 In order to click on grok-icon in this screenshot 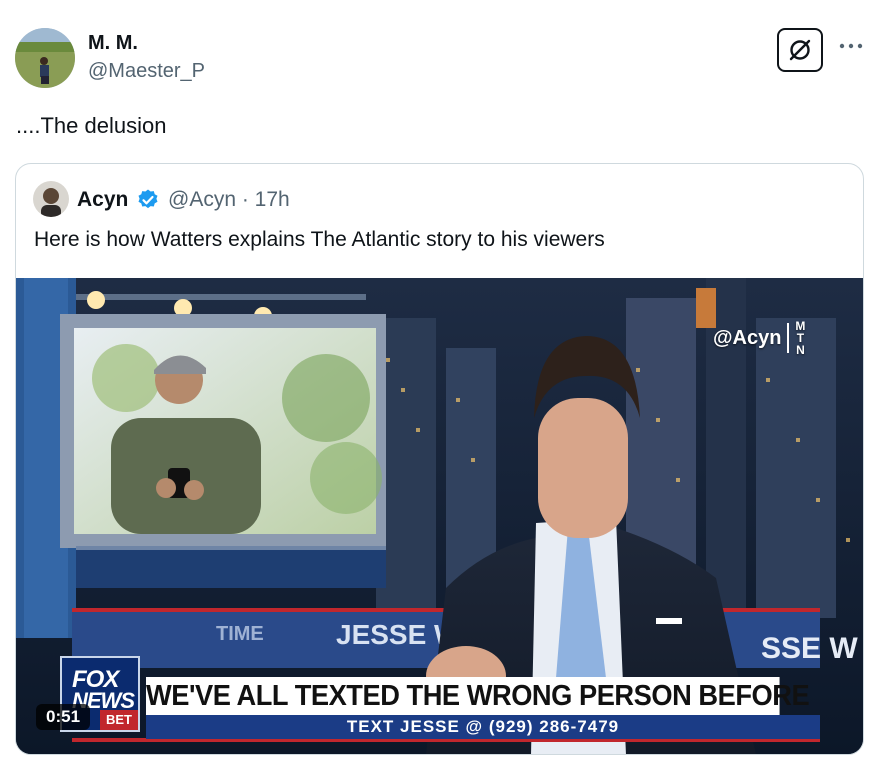, I will do `click(800, 50)`.